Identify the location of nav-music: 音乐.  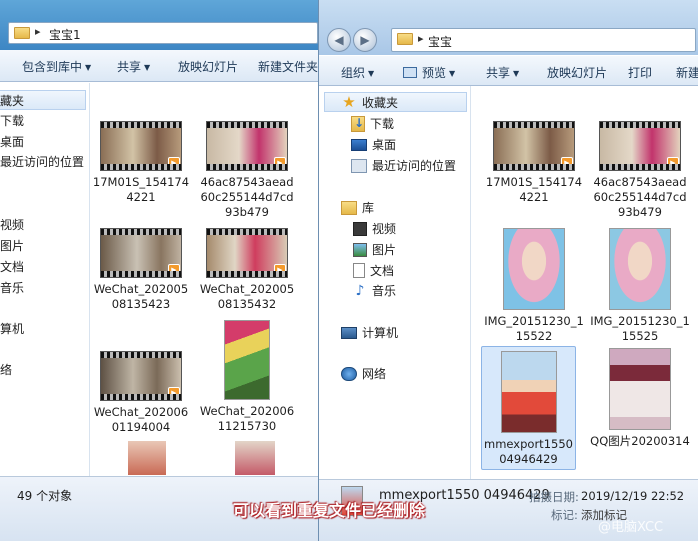
(12, 287).